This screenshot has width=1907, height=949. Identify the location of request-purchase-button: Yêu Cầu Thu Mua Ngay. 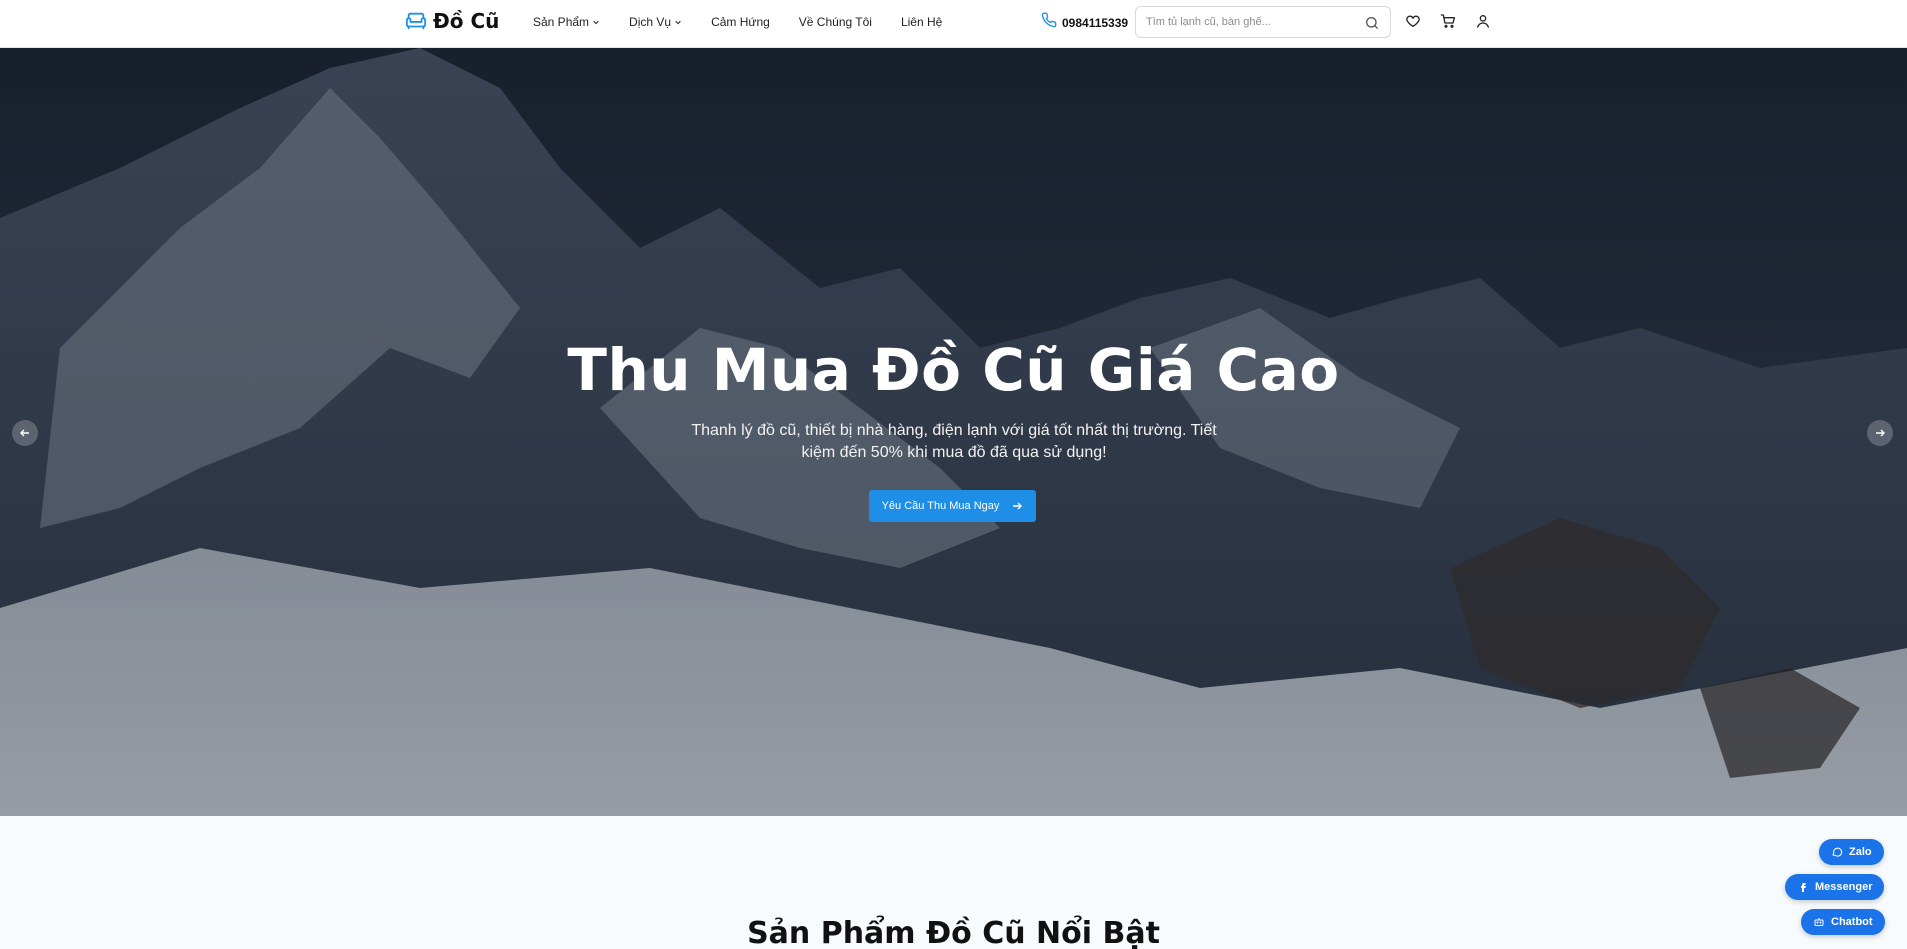
(952, 506).